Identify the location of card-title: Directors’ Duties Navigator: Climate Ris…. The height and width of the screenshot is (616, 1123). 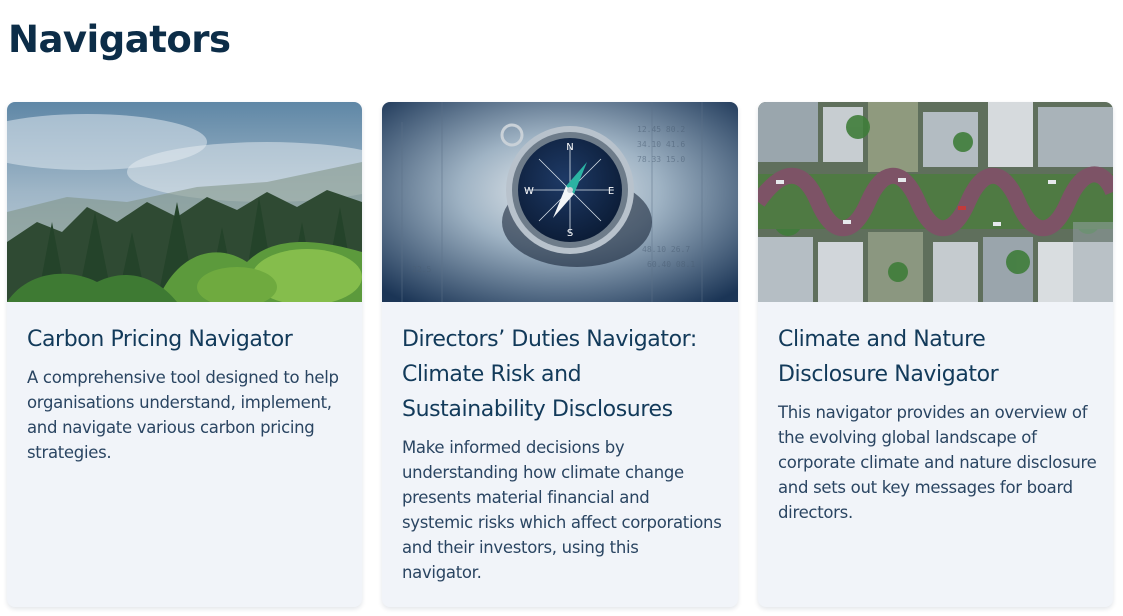
(562, 374).